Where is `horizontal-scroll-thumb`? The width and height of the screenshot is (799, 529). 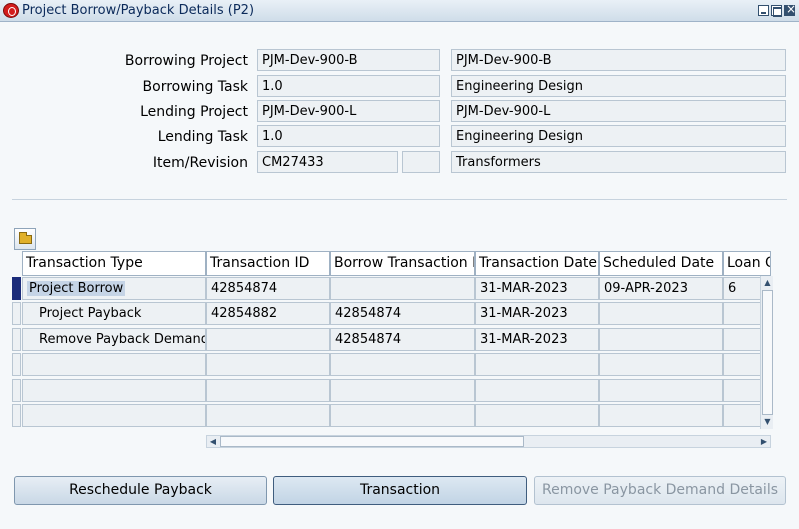 horizontal-scroll-thumb is located at coordinates (372, 441).